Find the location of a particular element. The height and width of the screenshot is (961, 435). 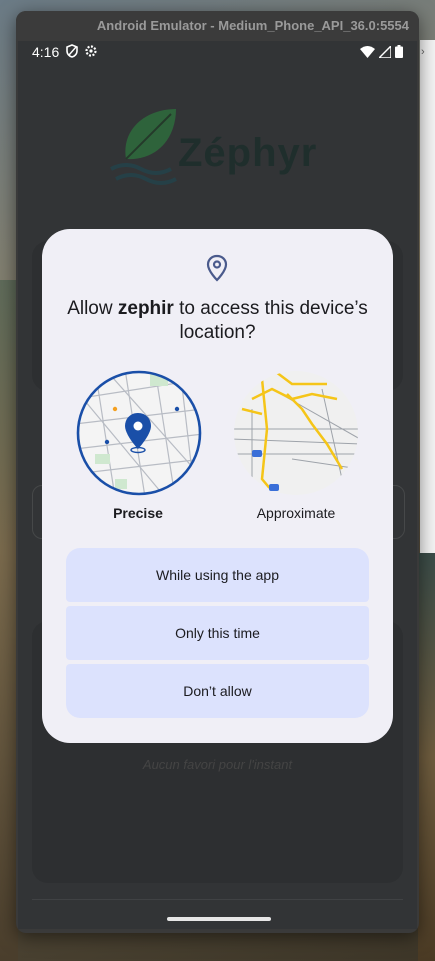

approximate-label: Approximate is located at coordinates (296, 513).